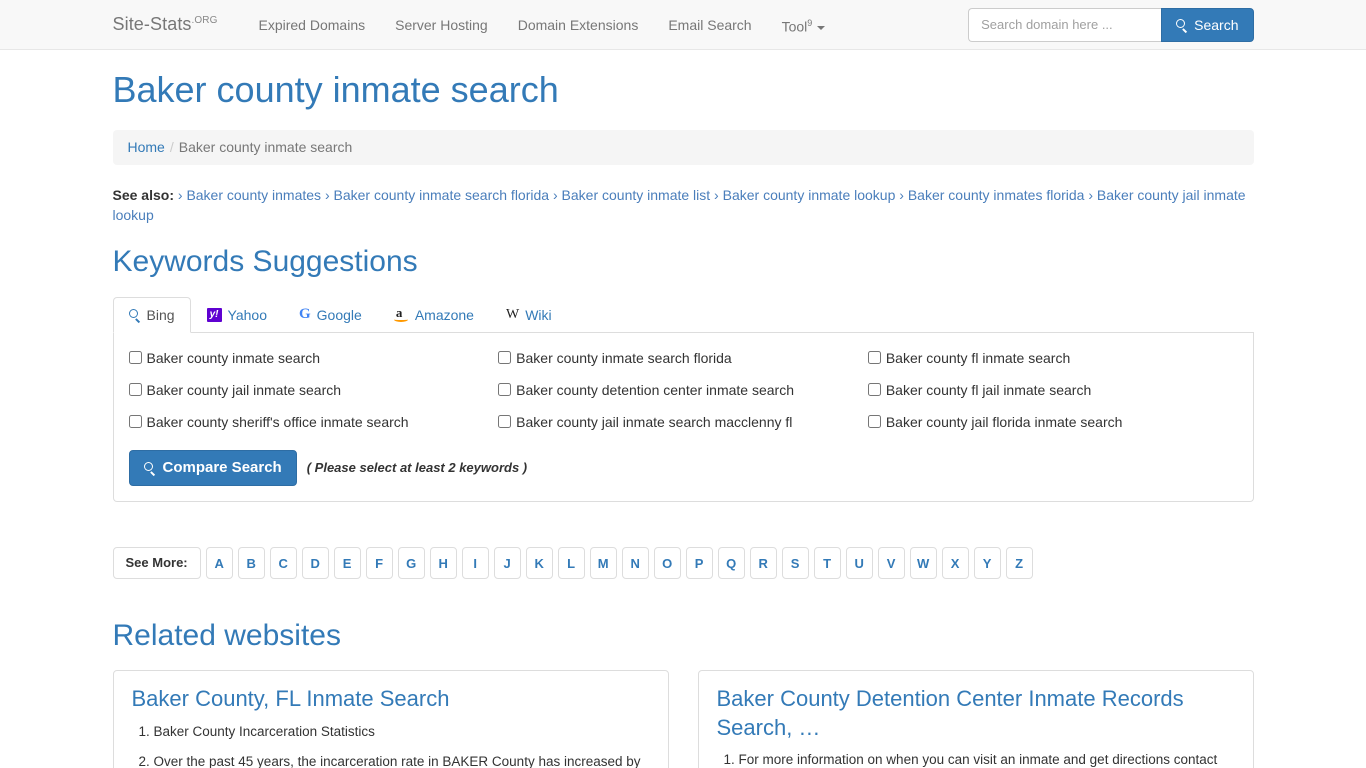 Image resolution: width=1366 pixels, height=768 pixels. Describe the element at coordinates (923, 563) in the screenshot. I see `letter-button-w: W` at that location.